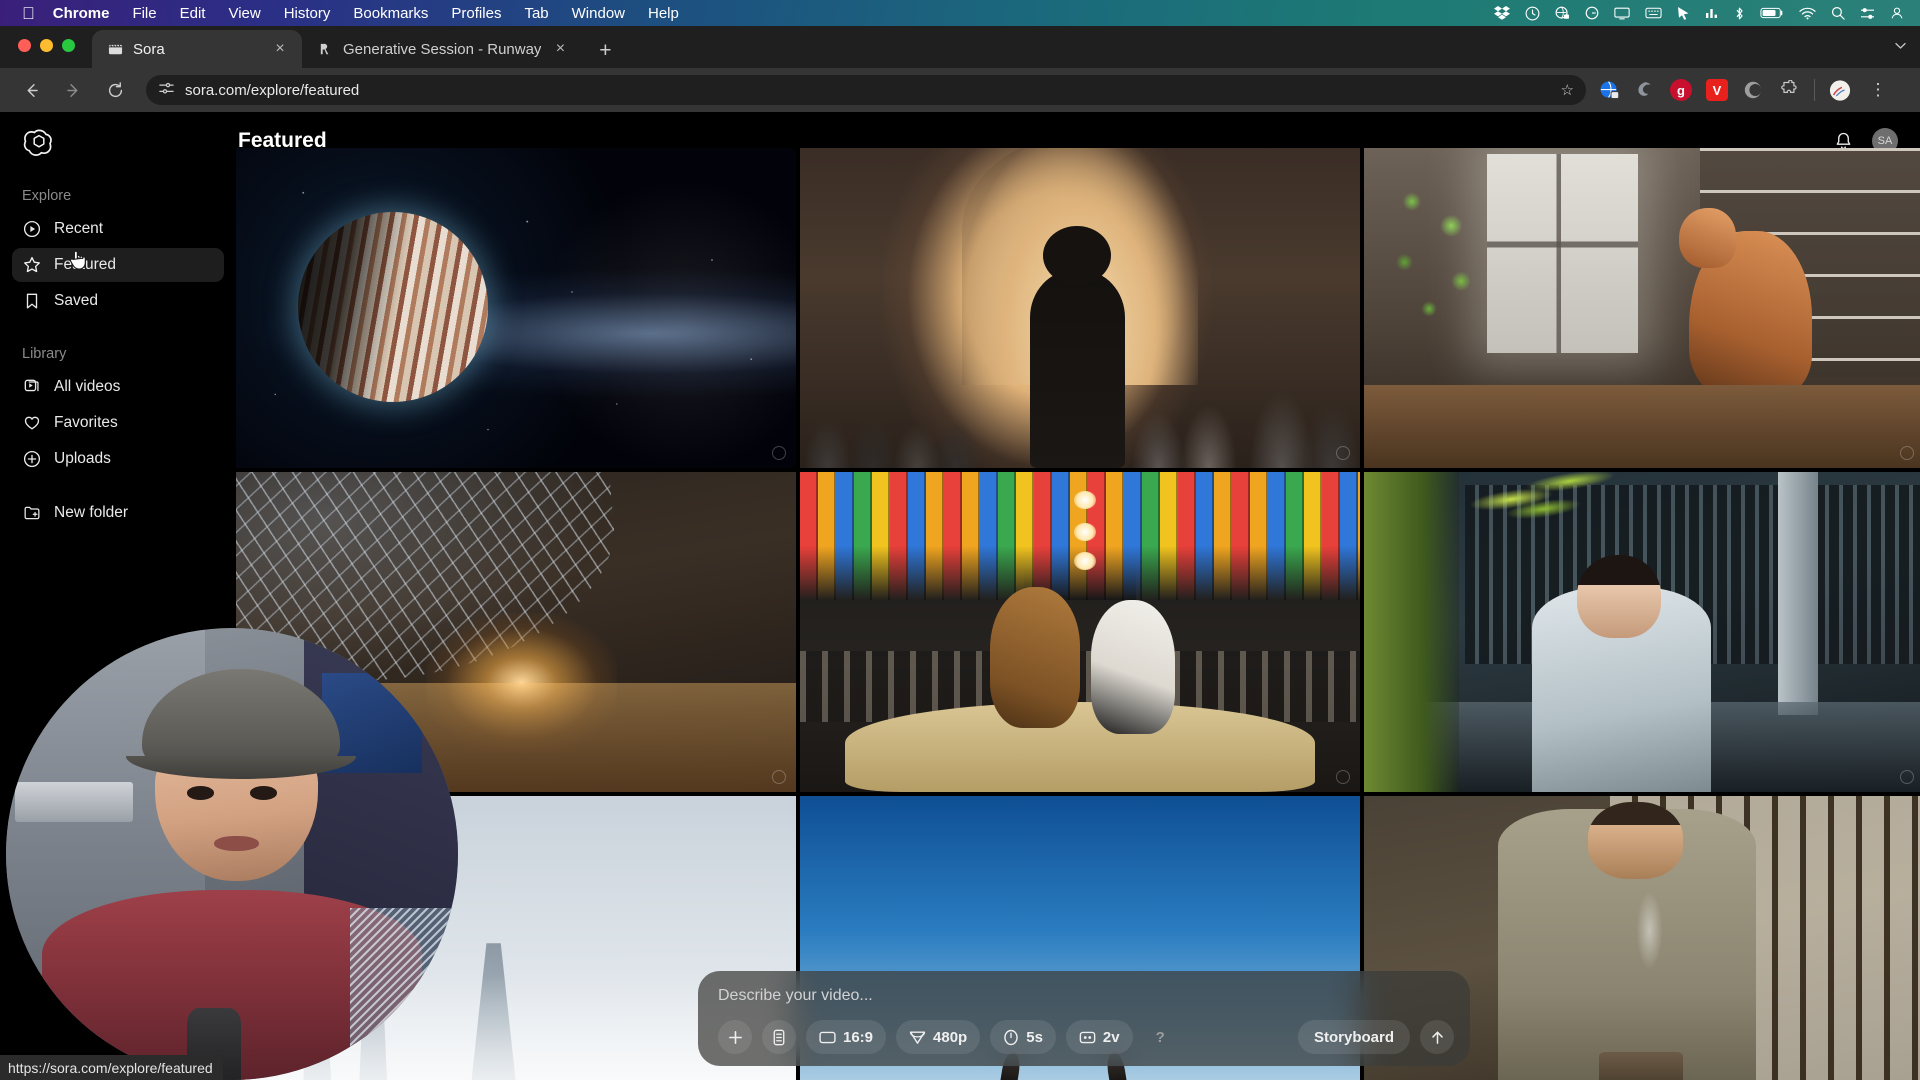  What do you see at coordinates (1562, 13) in the screenshot?
I see `vpn-lock-icon` at bounding box center [1562, 13].